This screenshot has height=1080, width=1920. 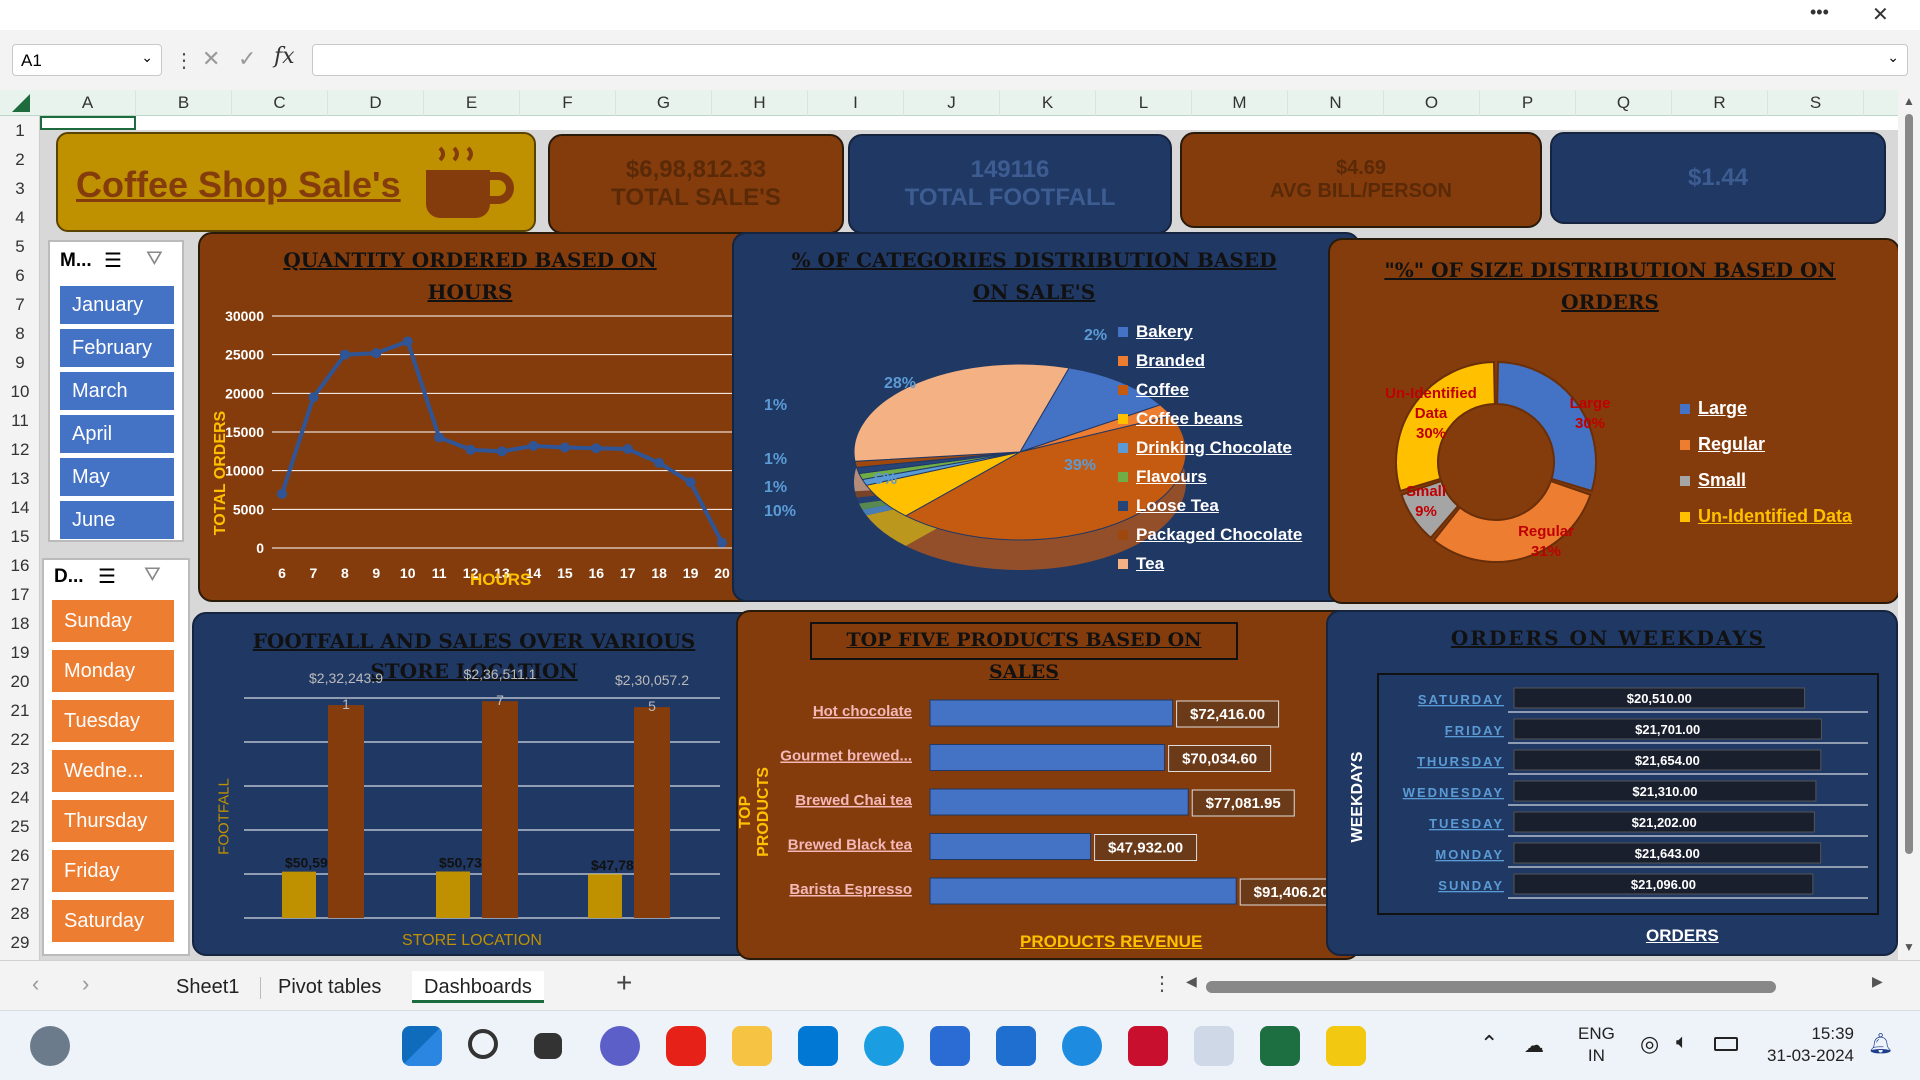 What do you see at coordinates (20, 884) in the screenshot?
I see `row-header: 27` at bounding box center [20, 884].